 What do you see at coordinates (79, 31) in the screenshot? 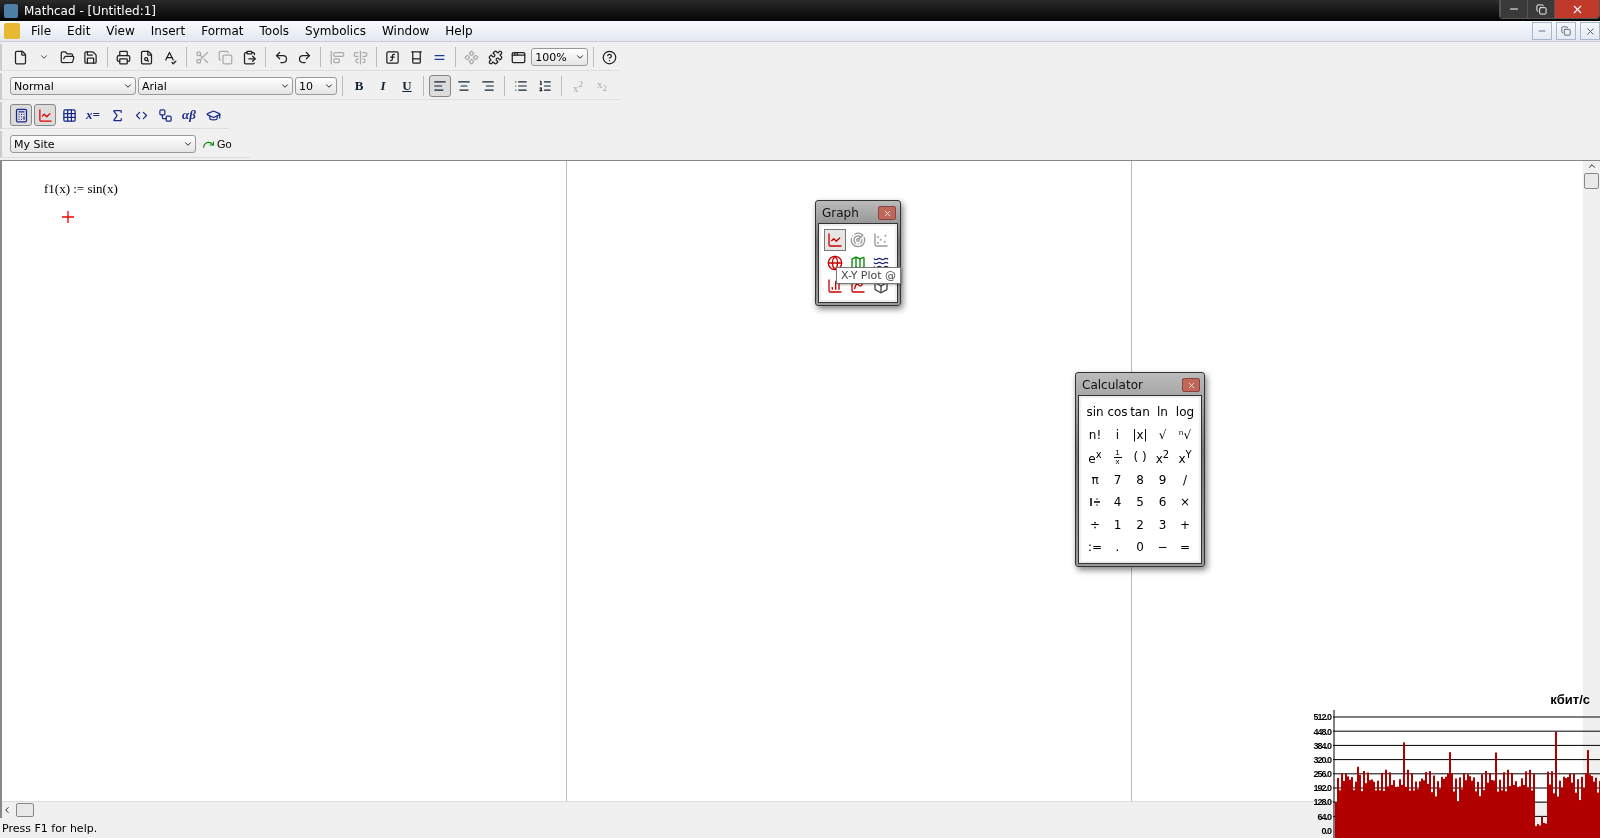
I see `menu-item: Edit` at bounding box center [79, 31].